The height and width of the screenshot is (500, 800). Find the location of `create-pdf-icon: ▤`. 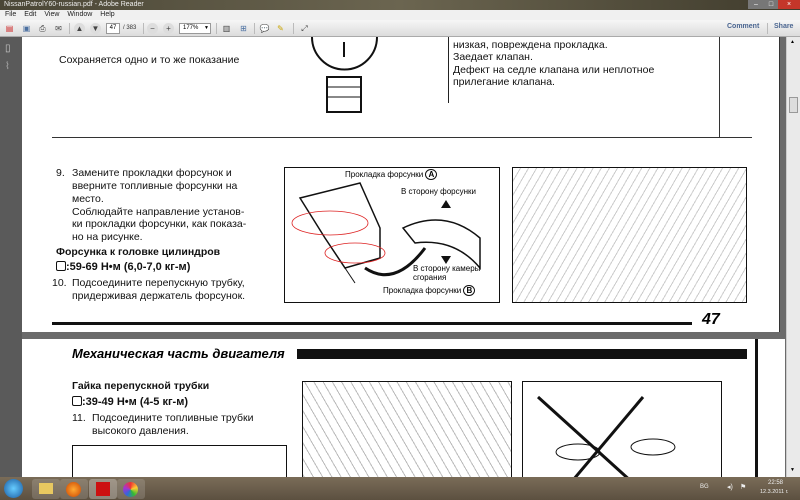

create-pdf-icon: ▤ is located at coordinates (9, 28).